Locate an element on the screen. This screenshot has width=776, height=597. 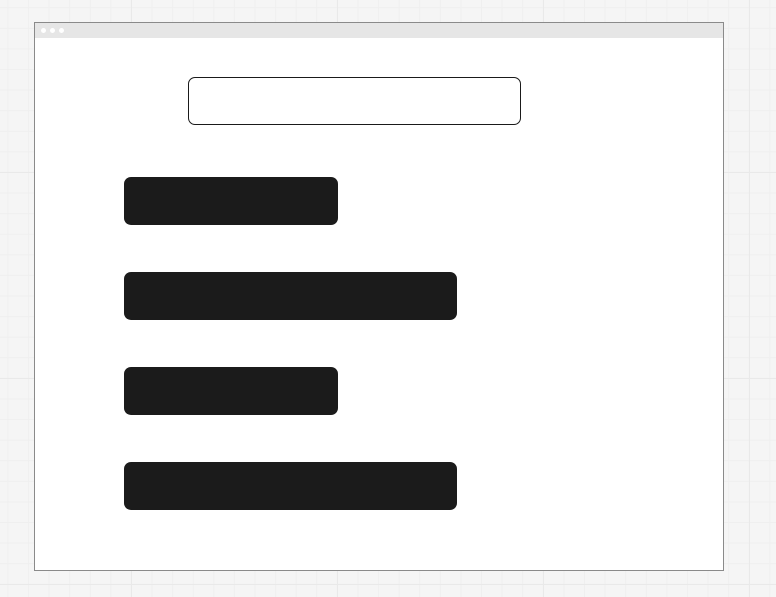
text-input is located at coordinates (354, 101).